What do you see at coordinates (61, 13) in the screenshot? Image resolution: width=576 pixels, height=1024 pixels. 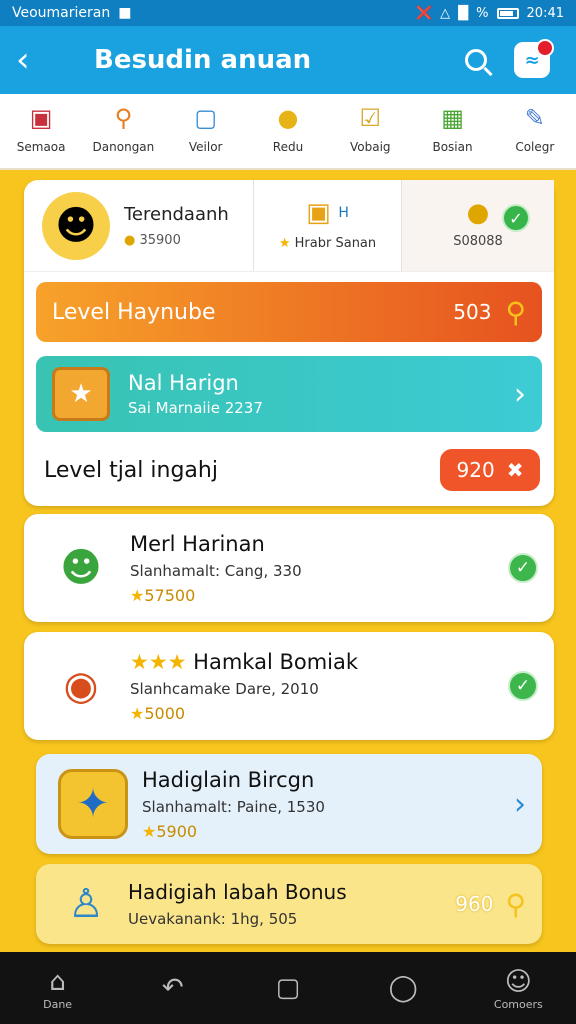 I see `carrier-text: Veoumarieran` at bounding box center [61, 13].